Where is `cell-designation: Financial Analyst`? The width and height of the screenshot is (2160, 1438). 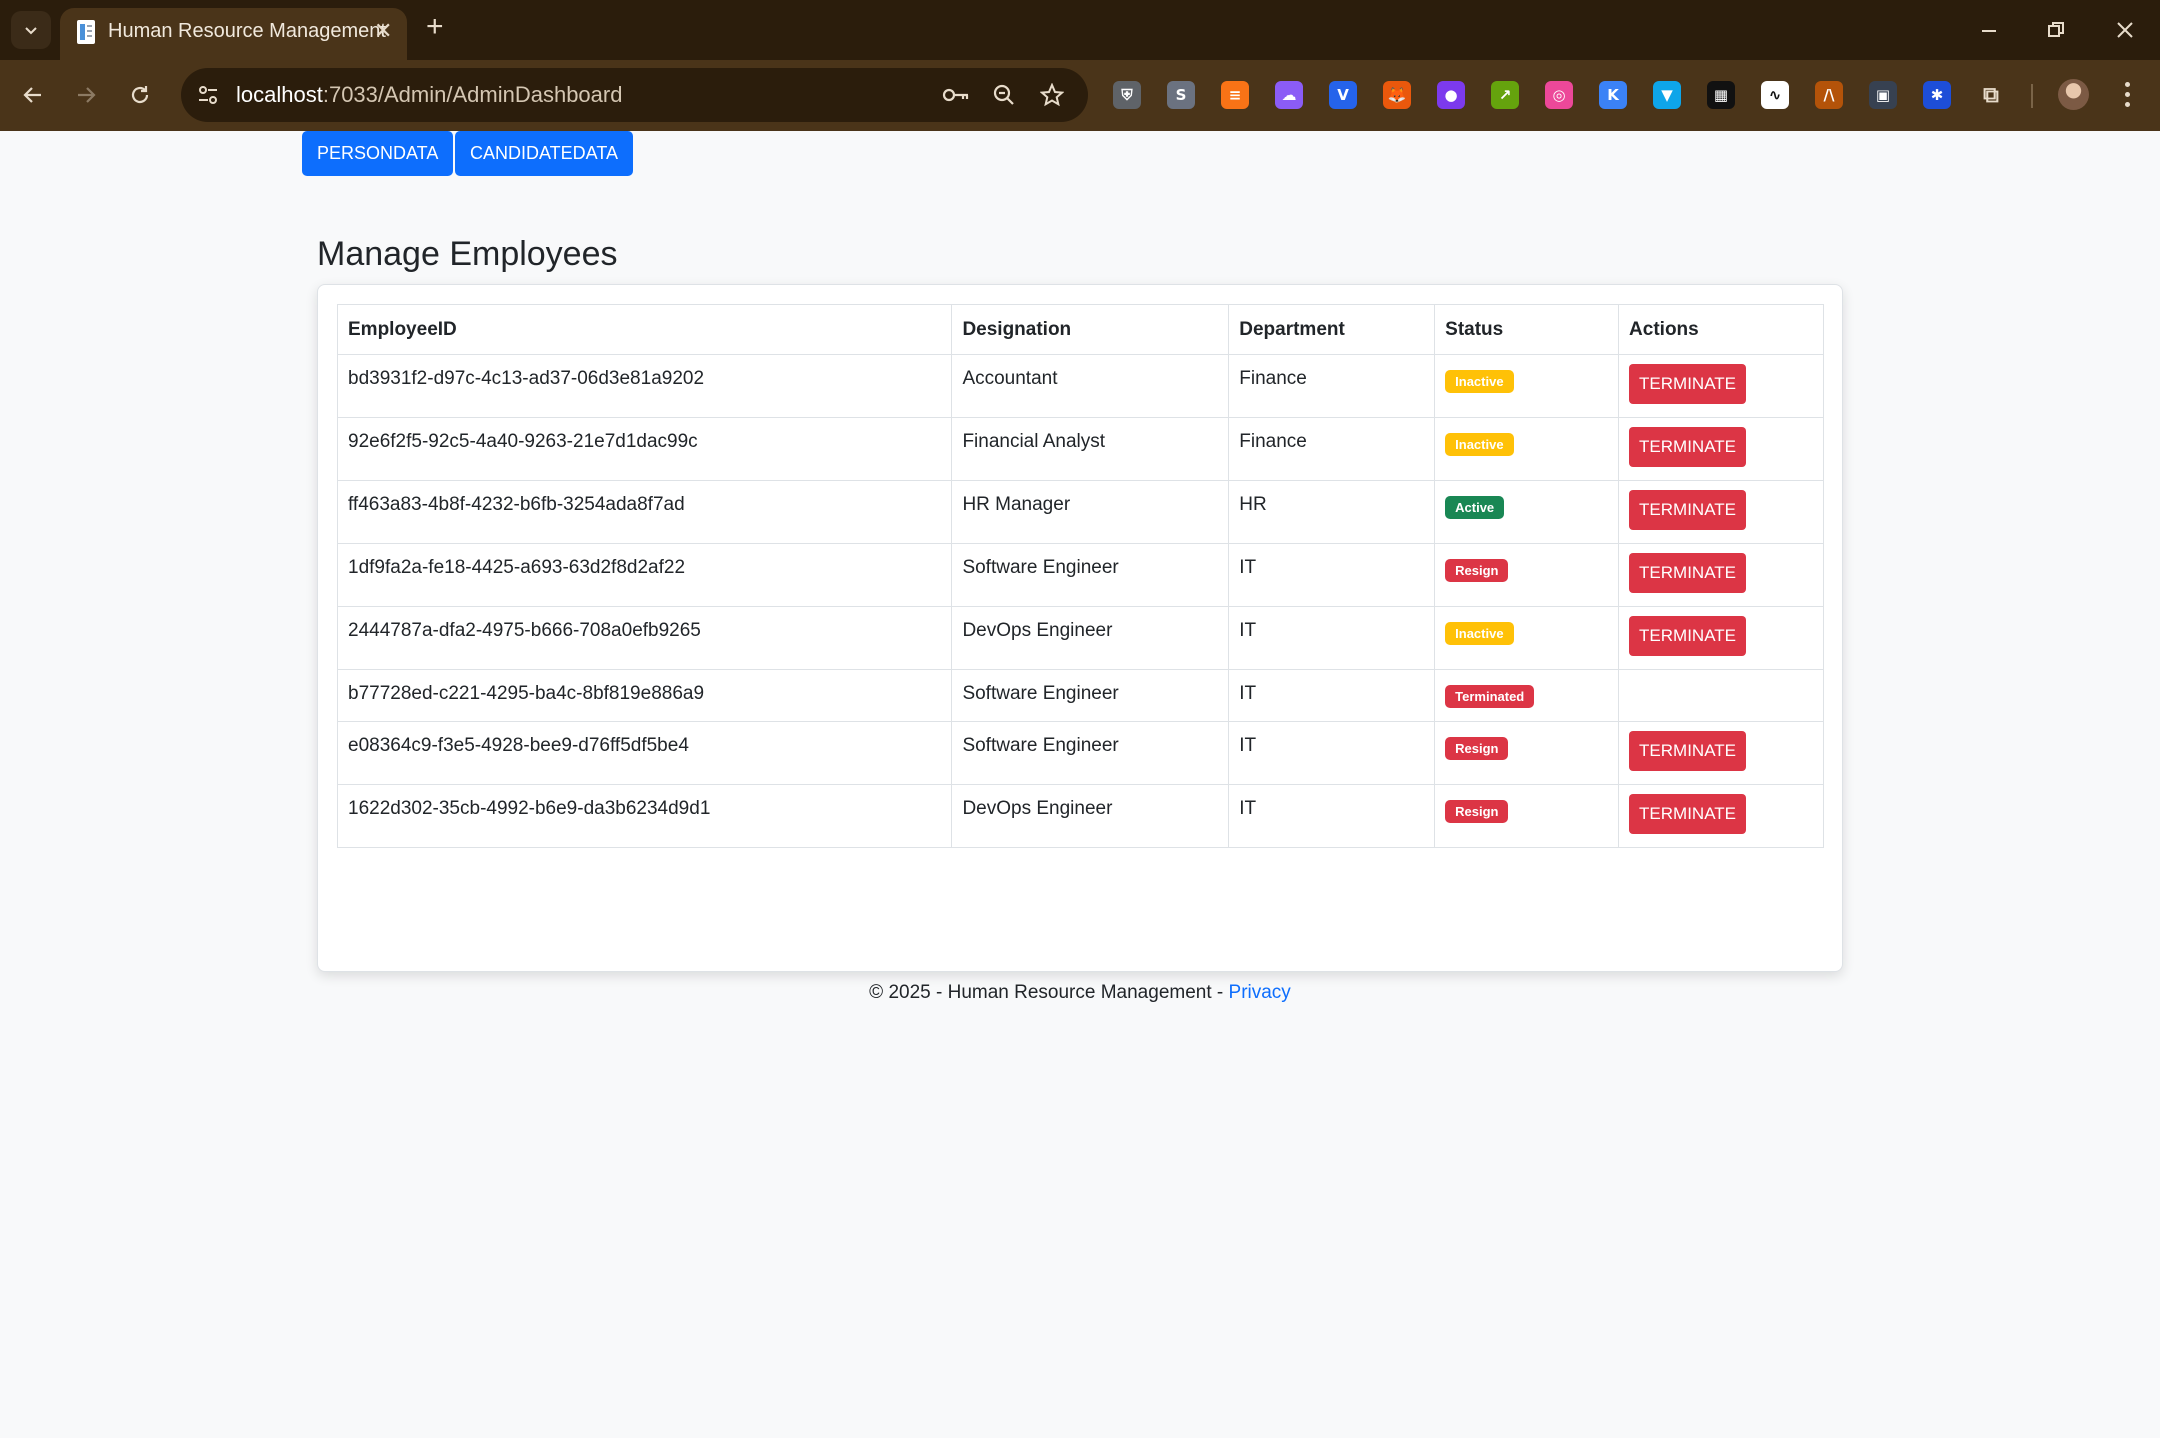
cell-designation: Financial Analyst is located at coordinates (1090, 449).